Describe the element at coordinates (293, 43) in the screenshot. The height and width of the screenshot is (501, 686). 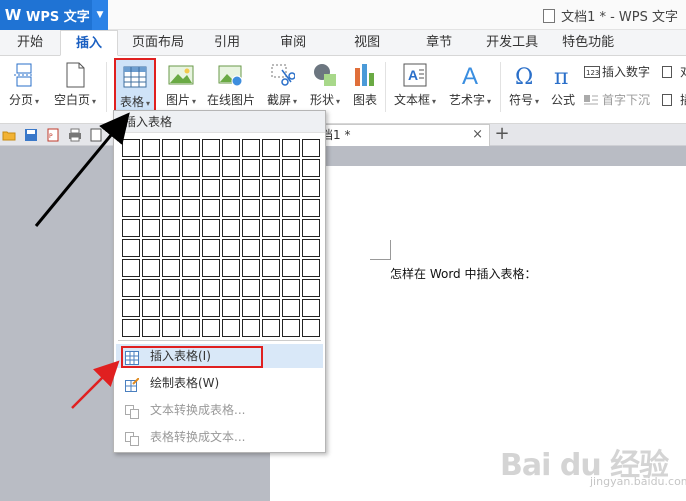
I see `tab-review: 审阅` at that location.